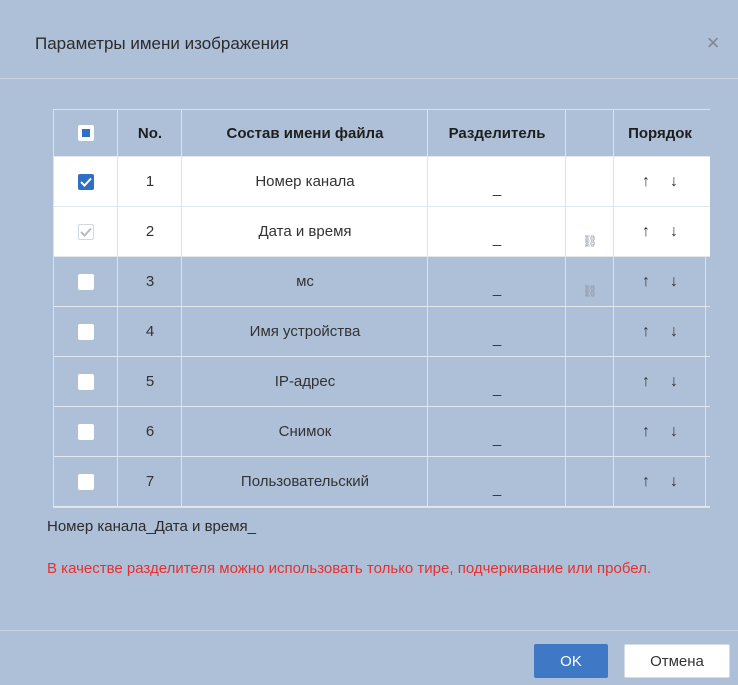  What do you see at coordinates (496, 133) in the screenshot?
I see `header-separator: Разделитель` at bounding box center [496, 133].